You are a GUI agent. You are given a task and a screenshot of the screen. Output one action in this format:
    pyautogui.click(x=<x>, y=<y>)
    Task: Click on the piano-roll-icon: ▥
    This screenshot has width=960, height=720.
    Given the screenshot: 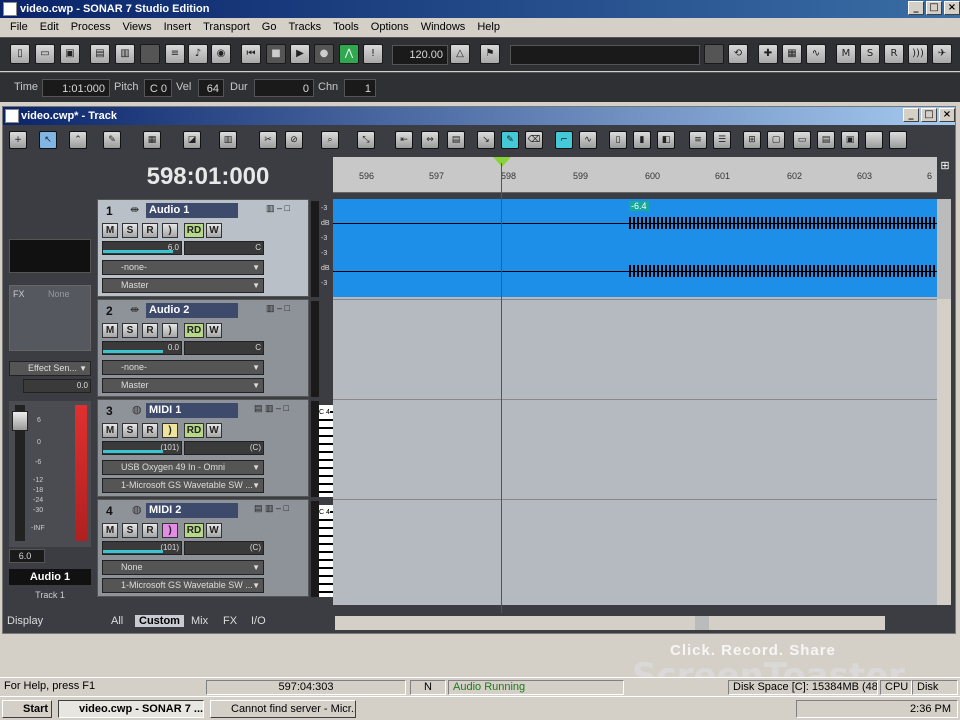 What is the action you would take?
    pyautogui.click(x=125, y=54)
    